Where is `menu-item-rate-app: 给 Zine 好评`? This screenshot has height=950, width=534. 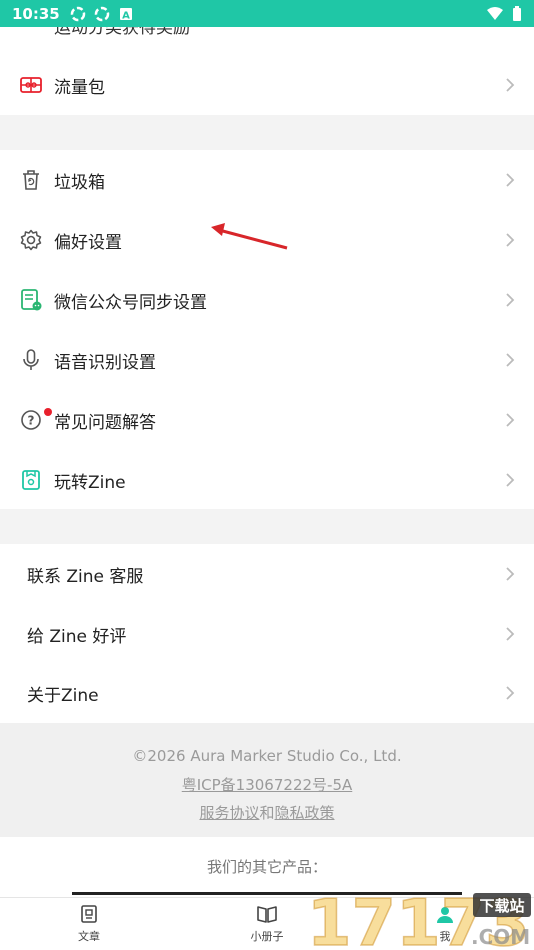 menu-item-rate-app: 给 Zine 好评 is located at coordinates (267, 634).